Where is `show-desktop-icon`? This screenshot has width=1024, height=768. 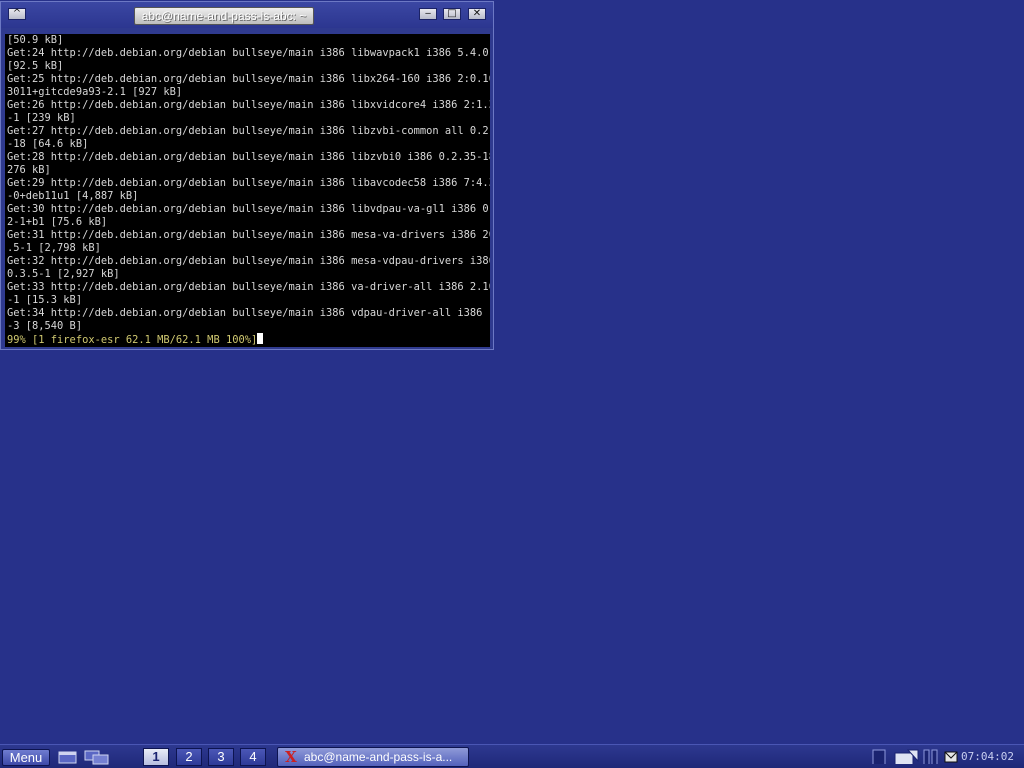
show-desktop-icon is located at coordinates (68, 757).